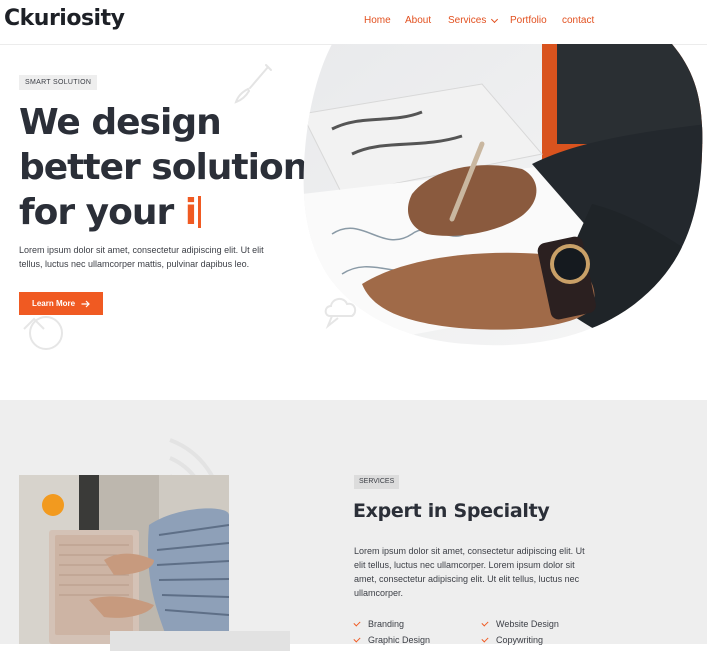 Image resolution: width=707 pixels, height=651 pixels. I want to click on hero-title-line1: We design, so click(120, 122).